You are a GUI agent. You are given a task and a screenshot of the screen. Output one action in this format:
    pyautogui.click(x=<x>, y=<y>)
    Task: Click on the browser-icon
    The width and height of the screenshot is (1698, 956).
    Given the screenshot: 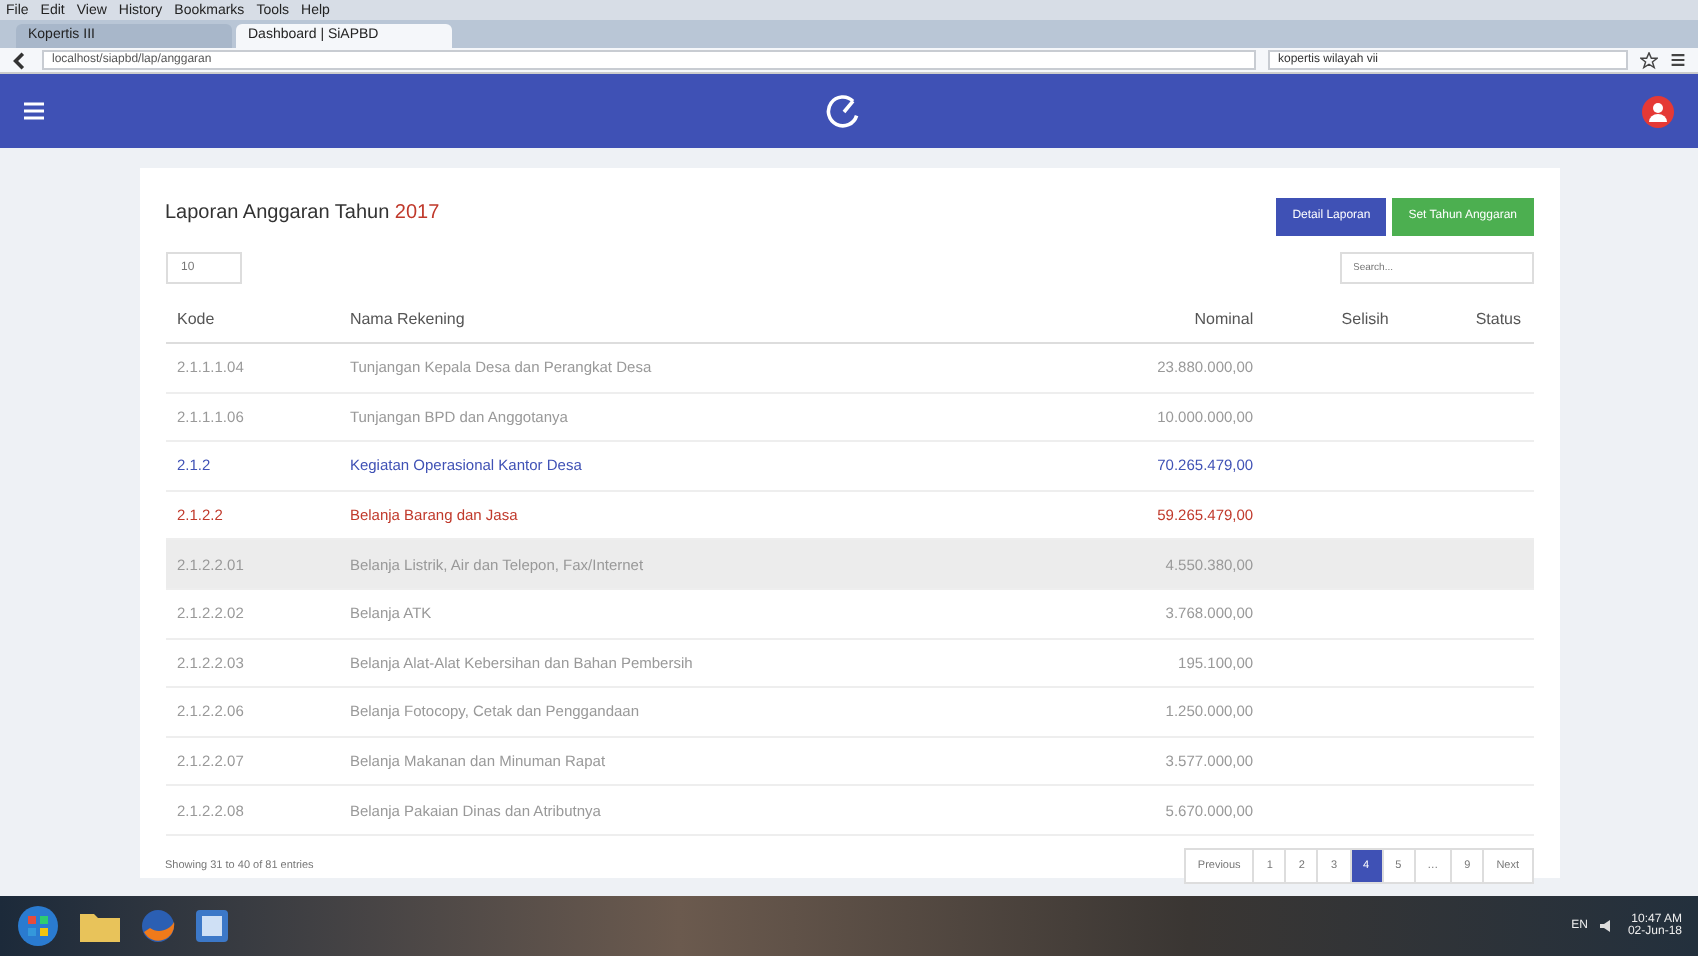 What is the action you would take?
    pyautogui.click(x=158, y=926)
    